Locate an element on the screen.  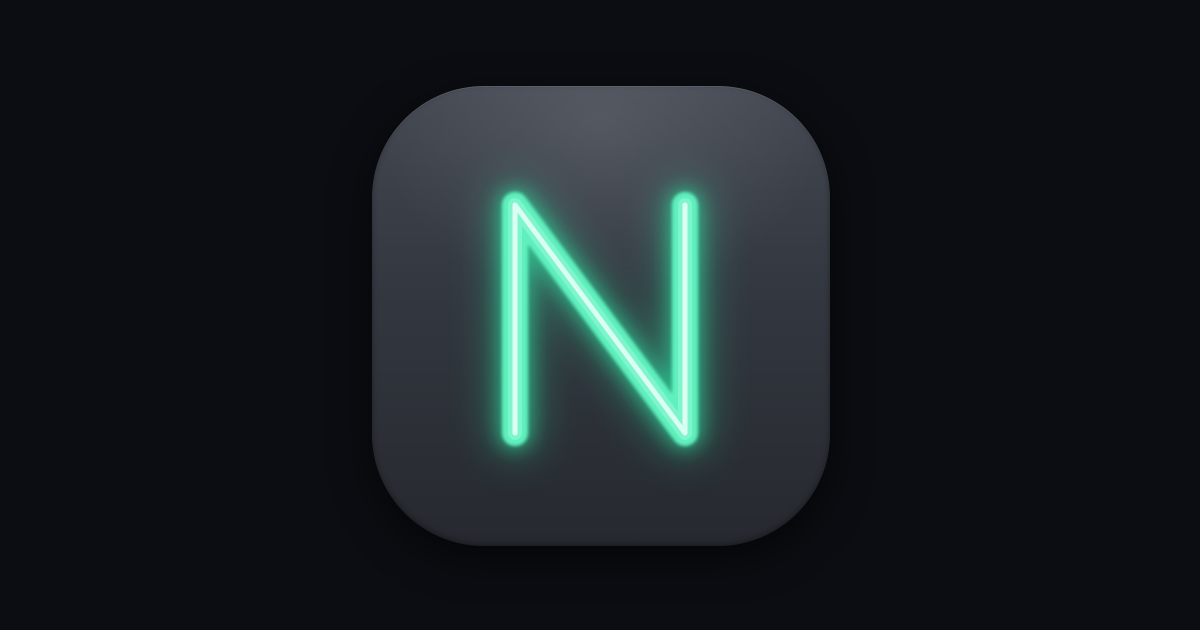
neon-tube-core is located at coordinates (600, 319).